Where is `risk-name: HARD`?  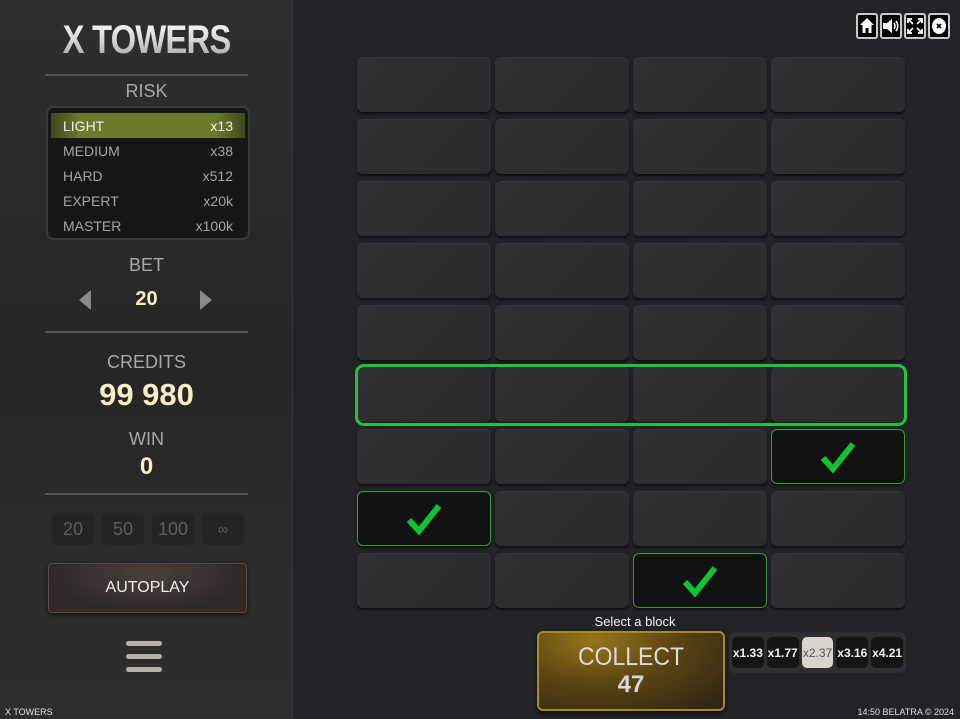
risk-name: HARD is located at coordinates (83, 175).